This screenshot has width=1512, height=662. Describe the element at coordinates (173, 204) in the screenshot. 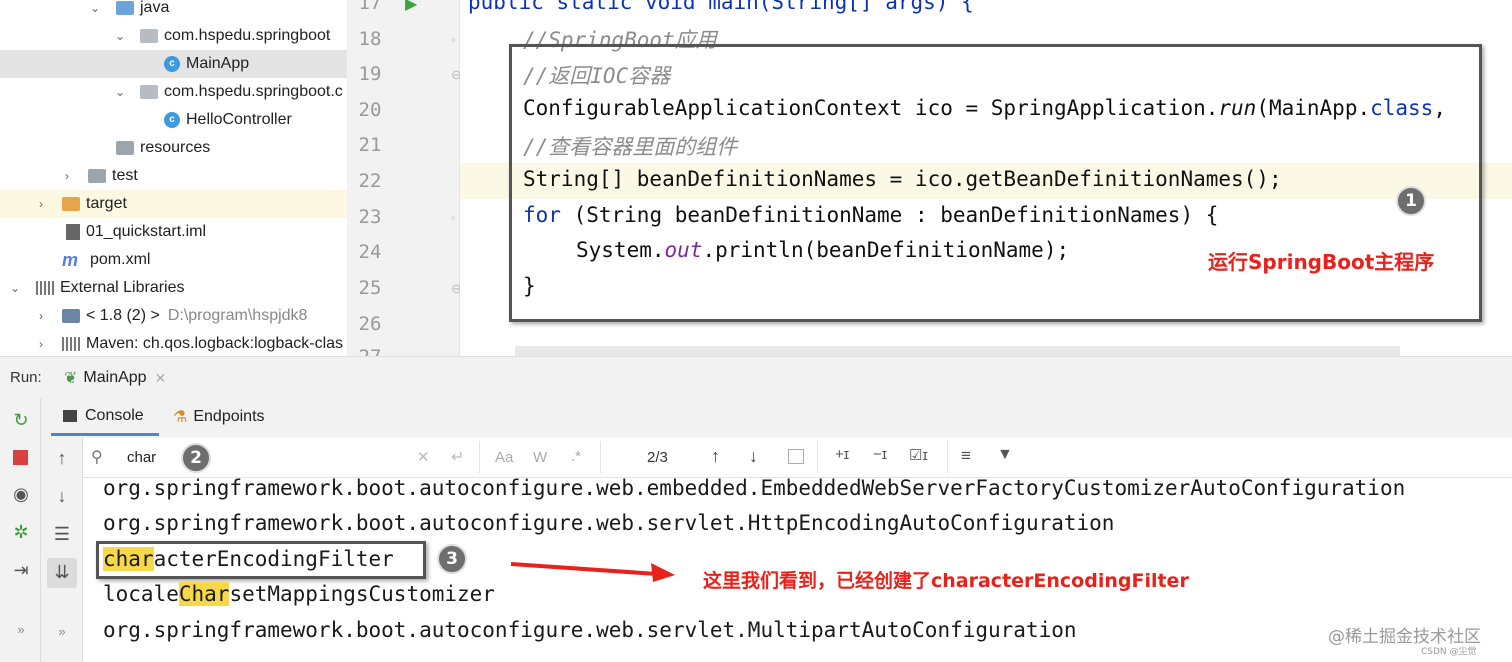

I see `tree-item-target: › target` at that location.